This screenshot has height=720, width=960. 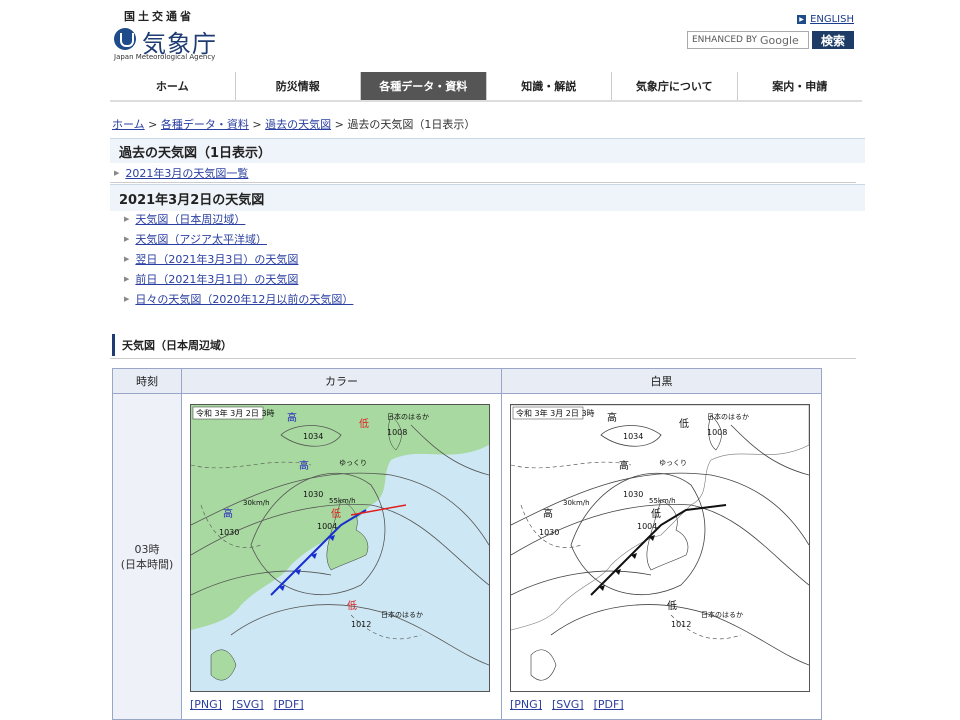 What do you see at coordinates (779, 40) in the screenshot?
I see `search-input-brand: Google` at bounding box center [779, 40].